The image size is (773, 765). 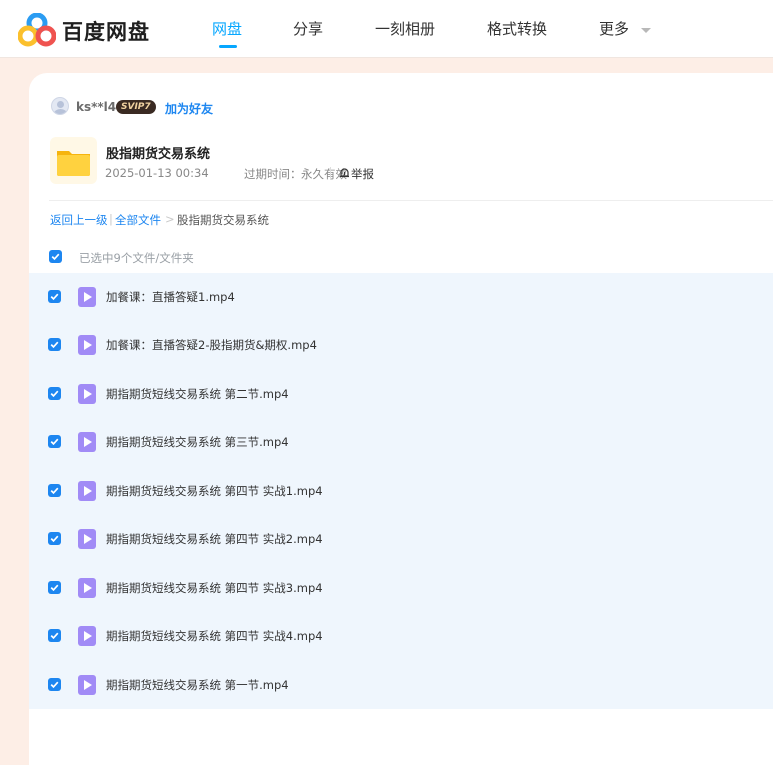 What do you see at coordinates (401, 394) in the screenshot?
I see `file-row: 期指期货短线交易系统 第二节.mp4` at bounding box center [401, 394].